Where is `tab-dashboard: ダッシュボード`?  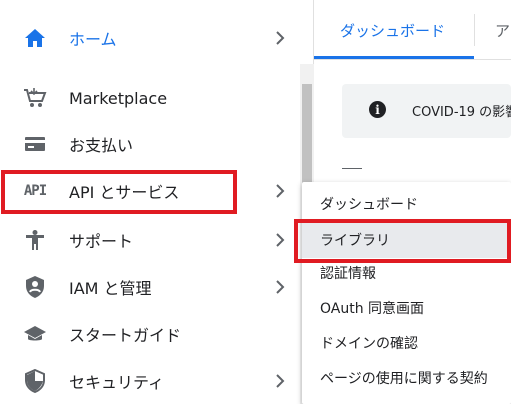 tab-dashboard: ダッシュボード is located at coordinates (392, 30).